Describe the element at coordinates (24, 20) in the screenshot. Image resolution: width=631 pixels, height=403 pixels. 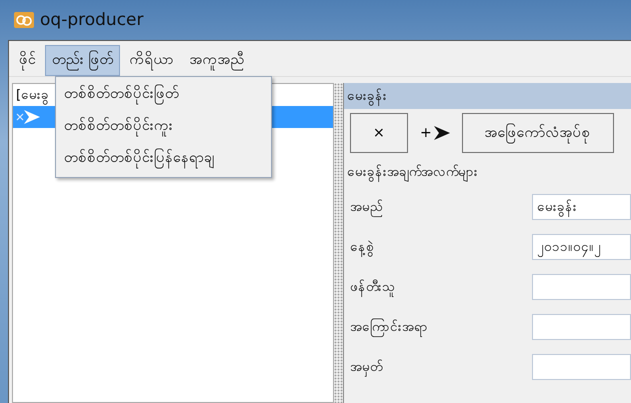
I see `app-icon` at that location.